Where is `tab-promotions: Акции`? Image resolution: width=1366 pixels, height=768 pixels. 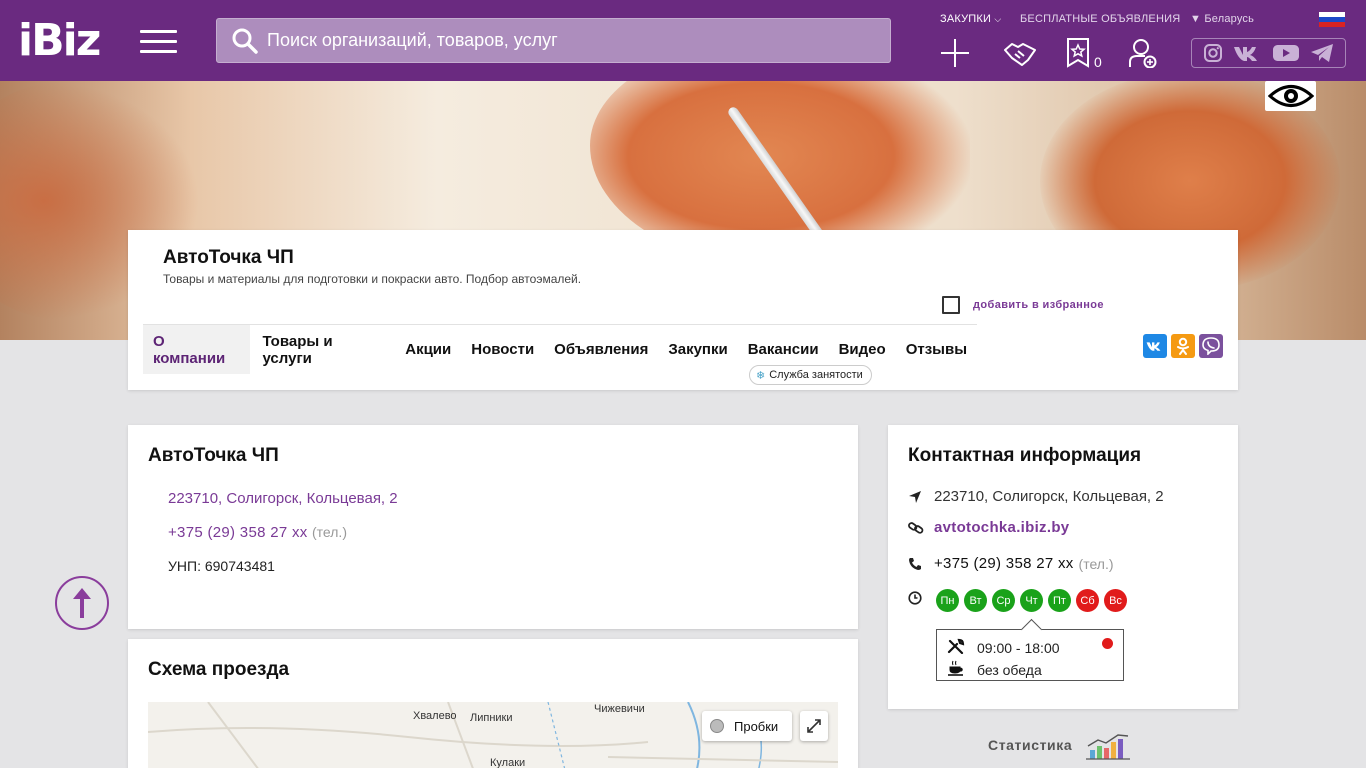
tab-promotions: Акции is located at coordinates (428, 349).